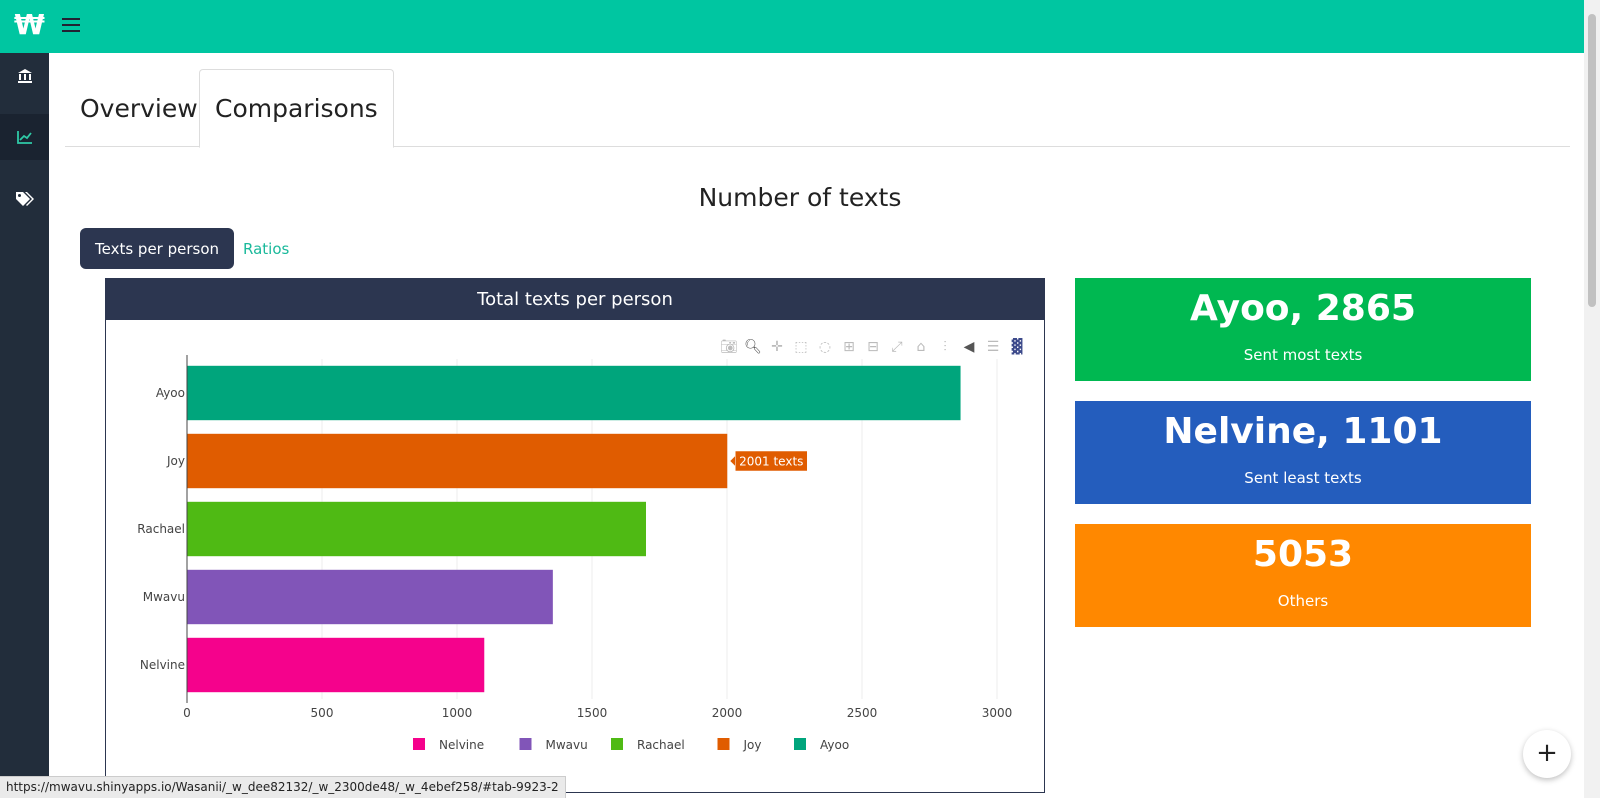 Image resolution: width=1600 pixels, height=798 pixels. Describe the element at coordinates (161, 529) in the screenshot. I see `y-tick-label: Rachael` at that location.